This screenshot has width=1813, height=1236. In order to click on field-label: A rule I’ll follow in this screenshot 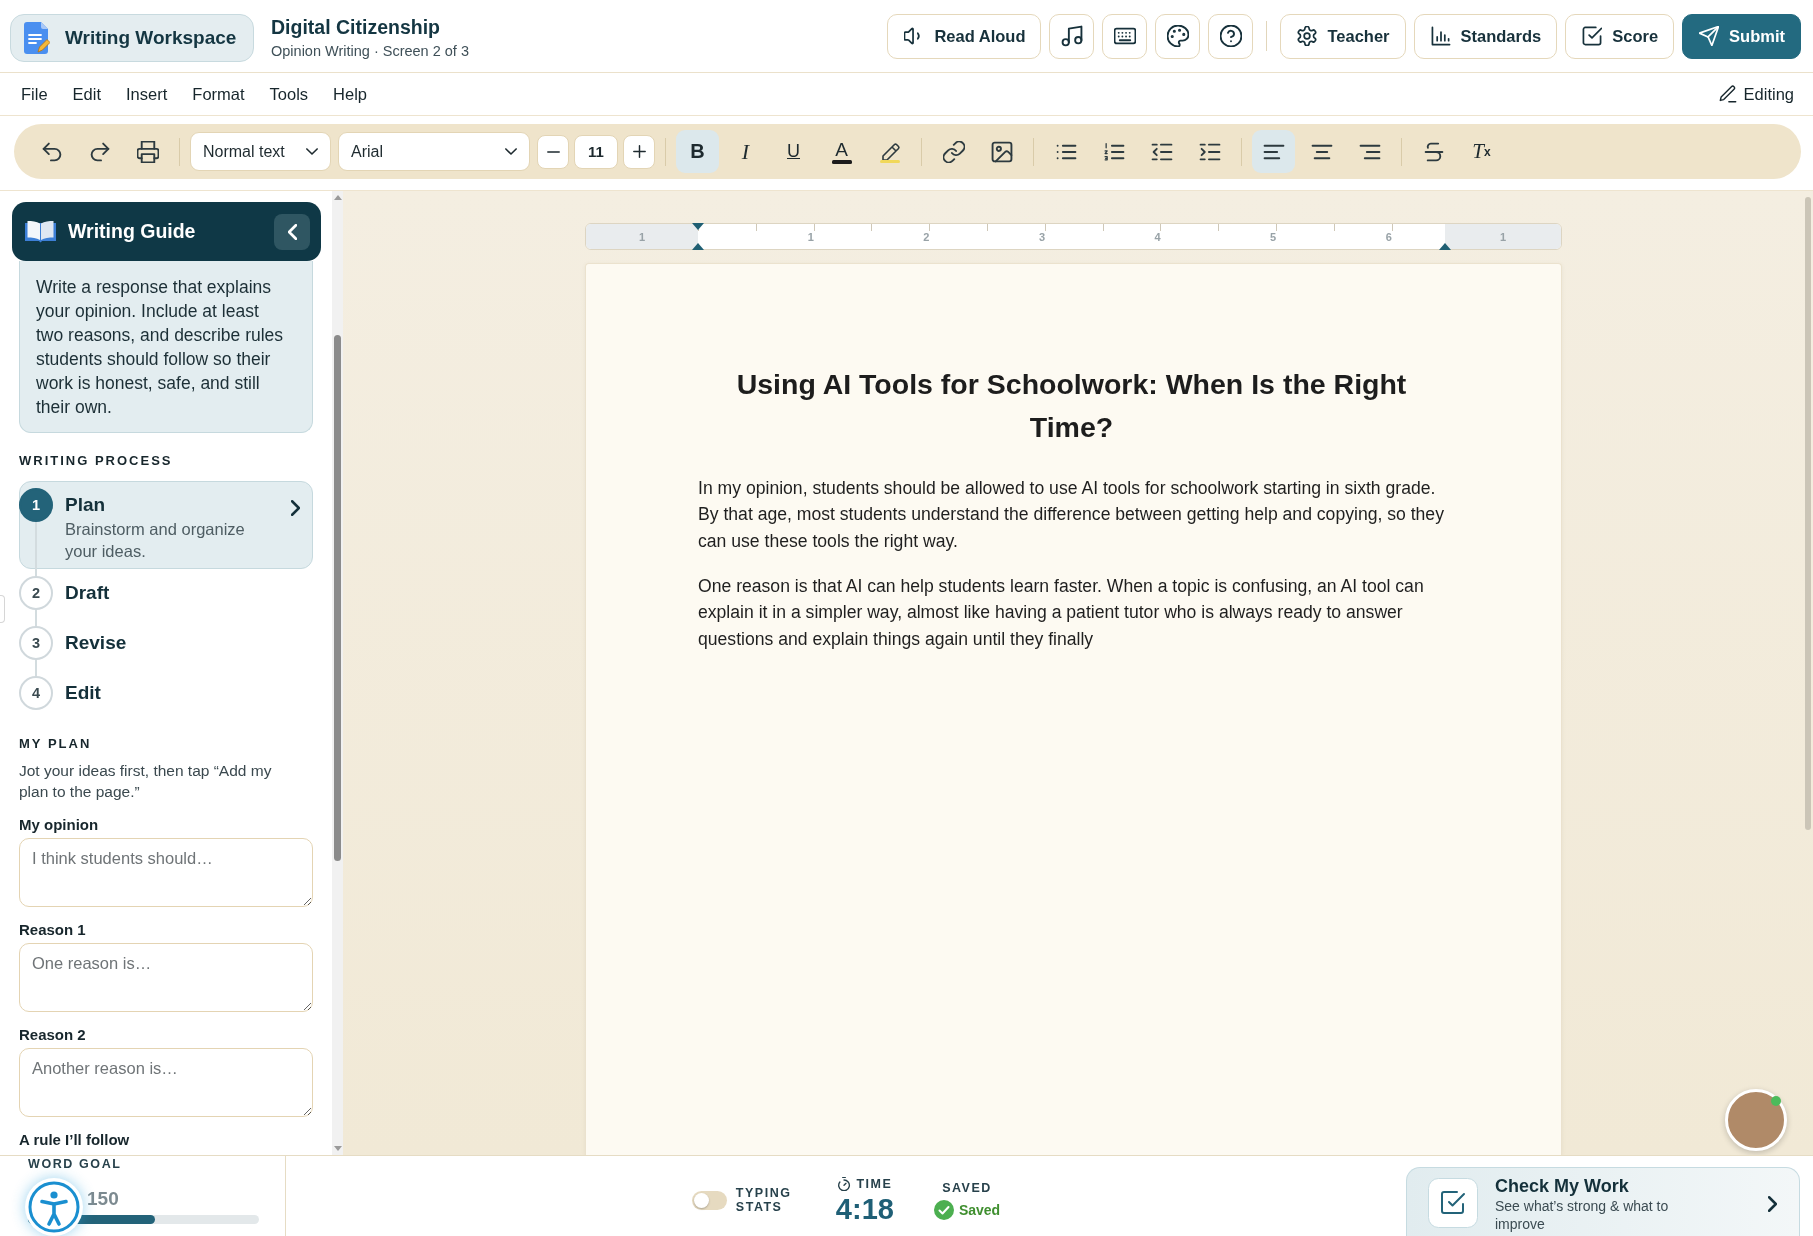, I will do `click(74, 1140)`.